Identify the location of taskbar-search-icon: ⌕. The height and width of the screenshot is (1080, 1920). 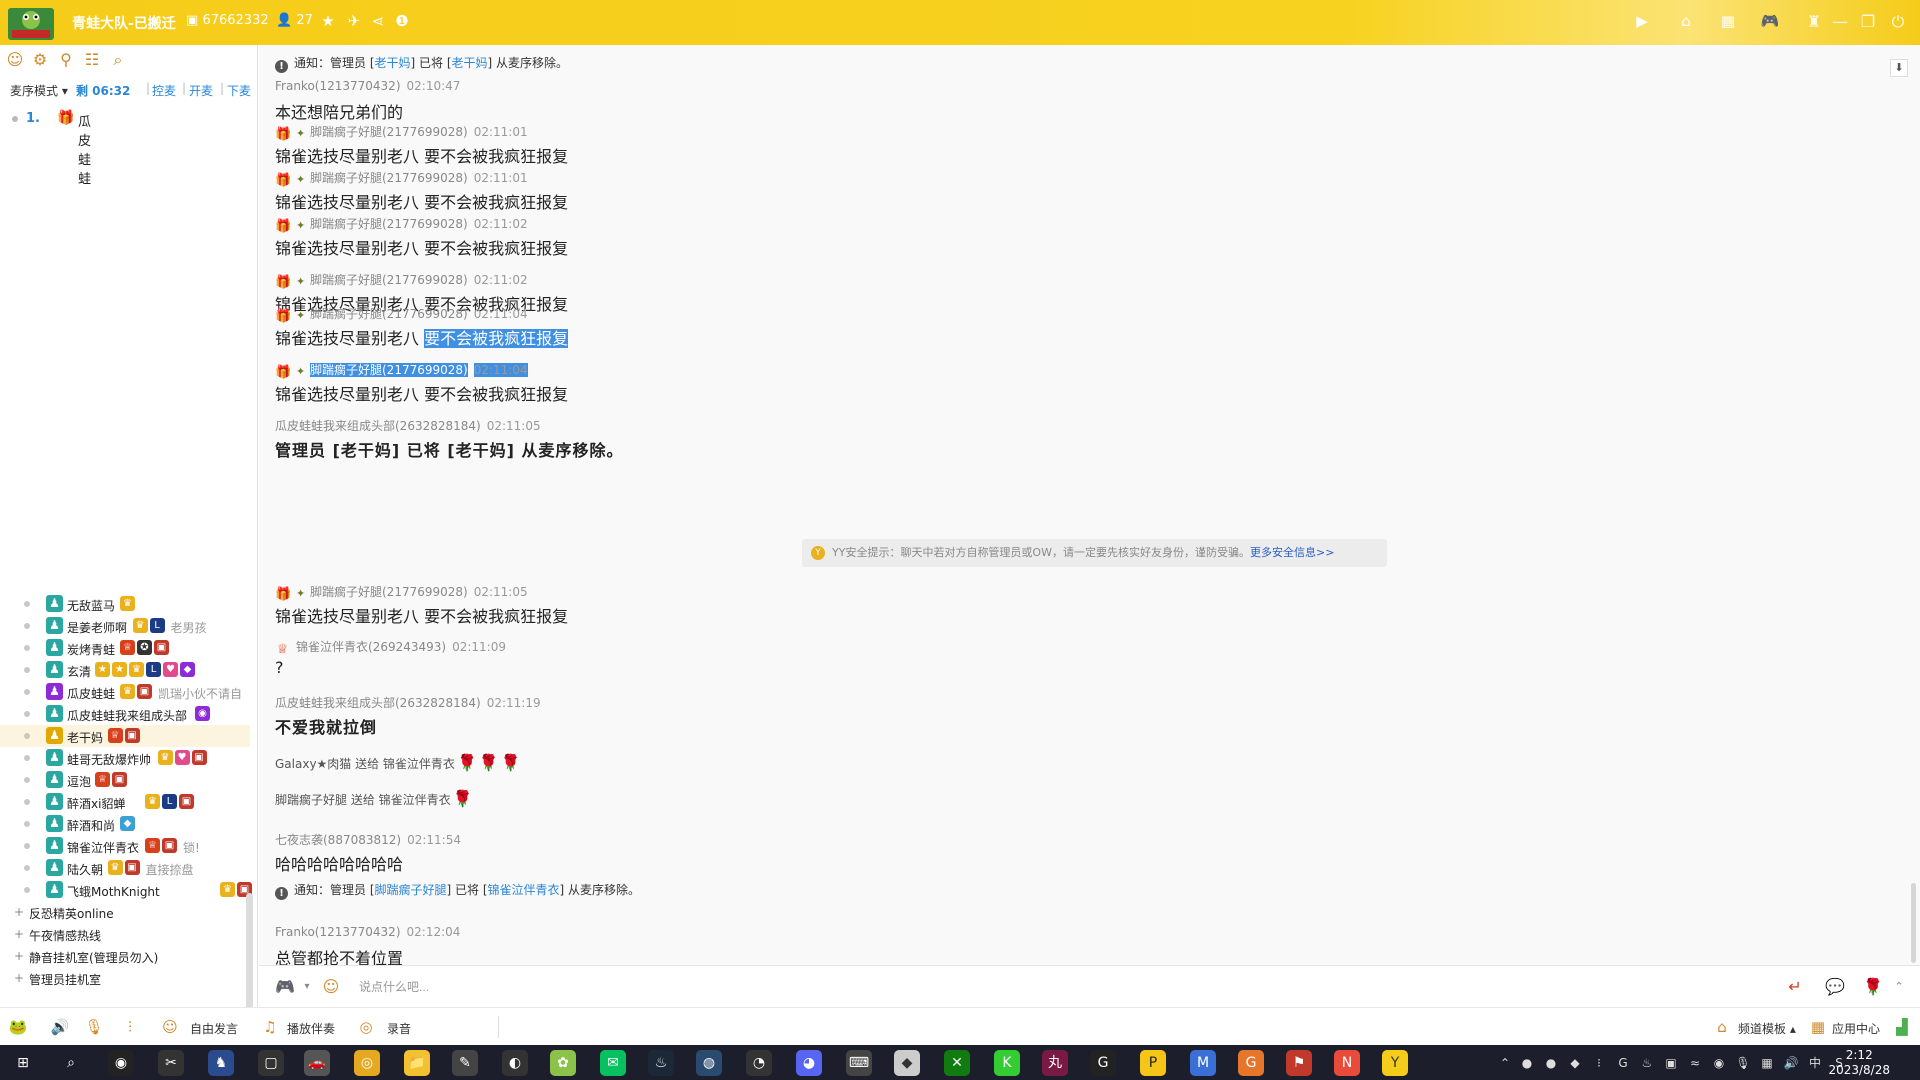
(71, 1063).